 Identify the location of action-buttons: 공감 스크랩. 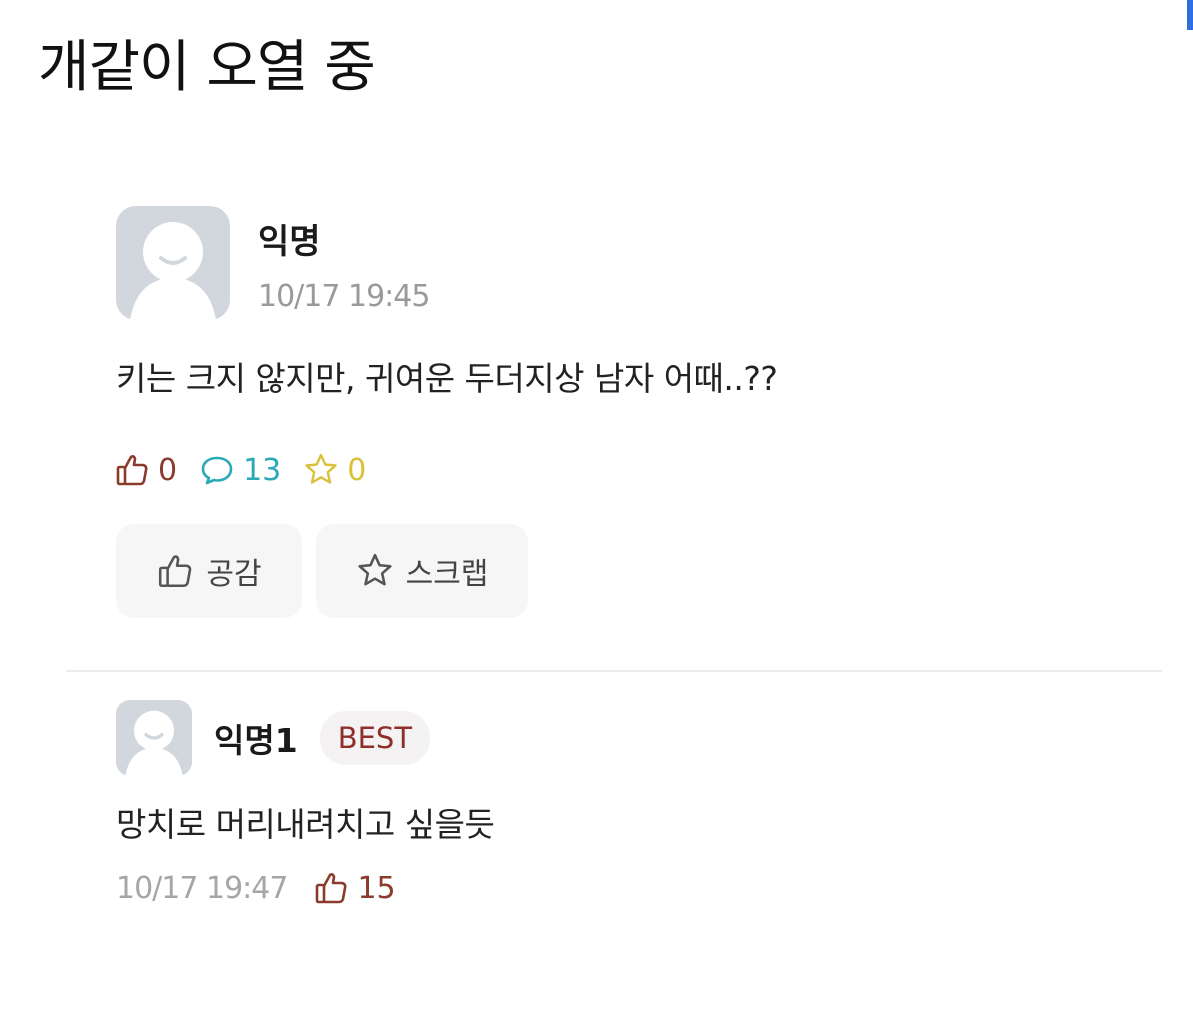
(329, 571).